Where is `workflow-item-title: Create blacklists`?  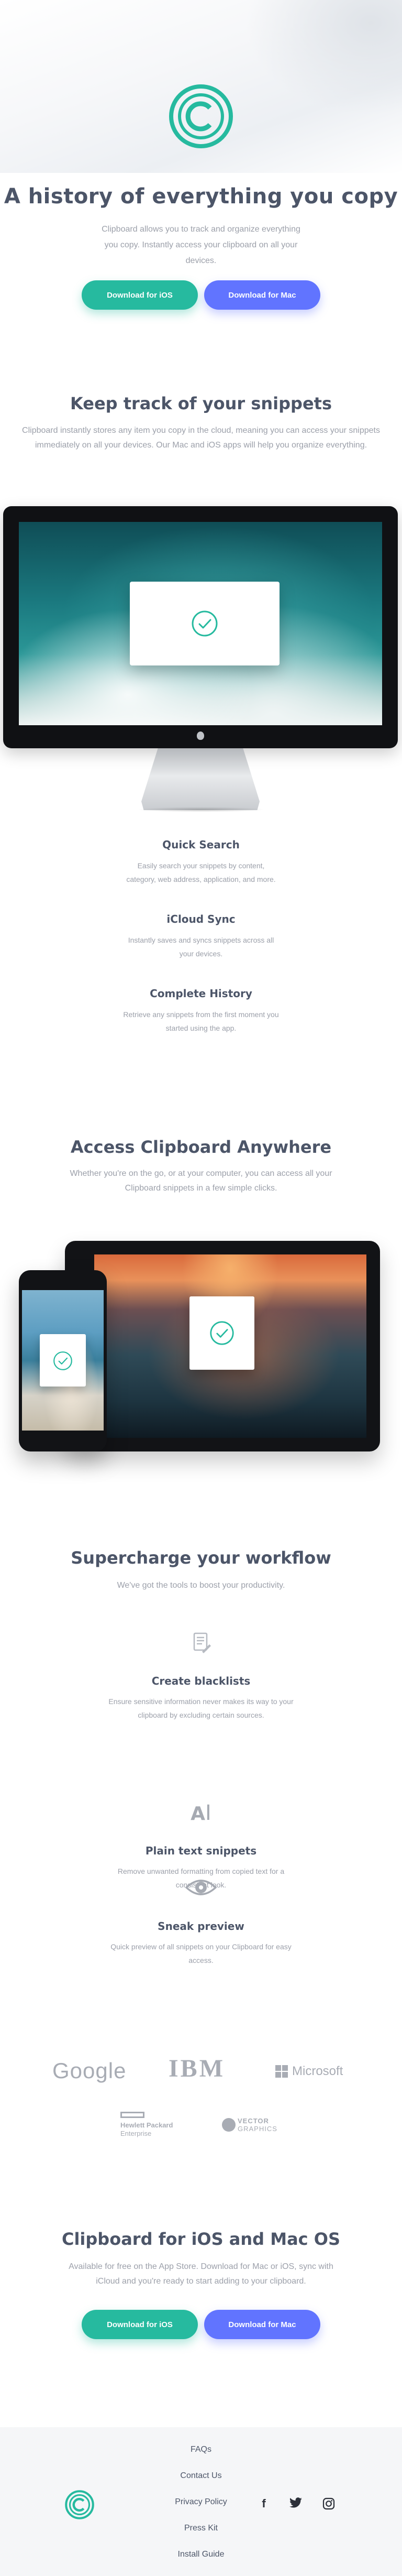
workflow-item-title: Create blacklists is located at coordinates (201, 1681).